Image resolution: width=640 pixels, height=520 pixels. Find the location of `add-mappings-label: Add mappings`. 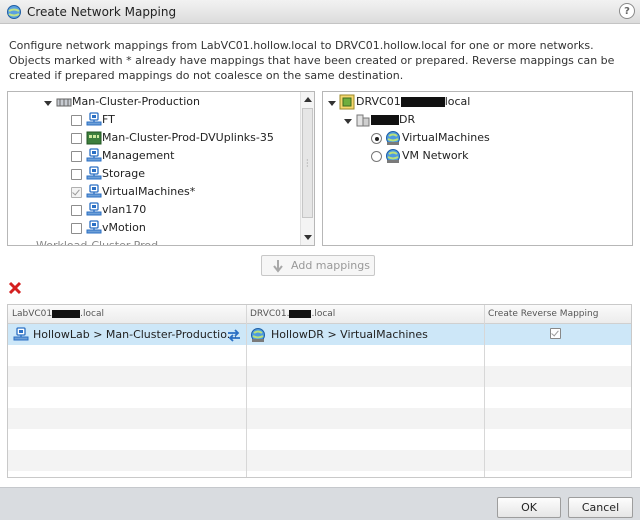

add-mappings-label: Add mappings is located at coordinates (330, 265).